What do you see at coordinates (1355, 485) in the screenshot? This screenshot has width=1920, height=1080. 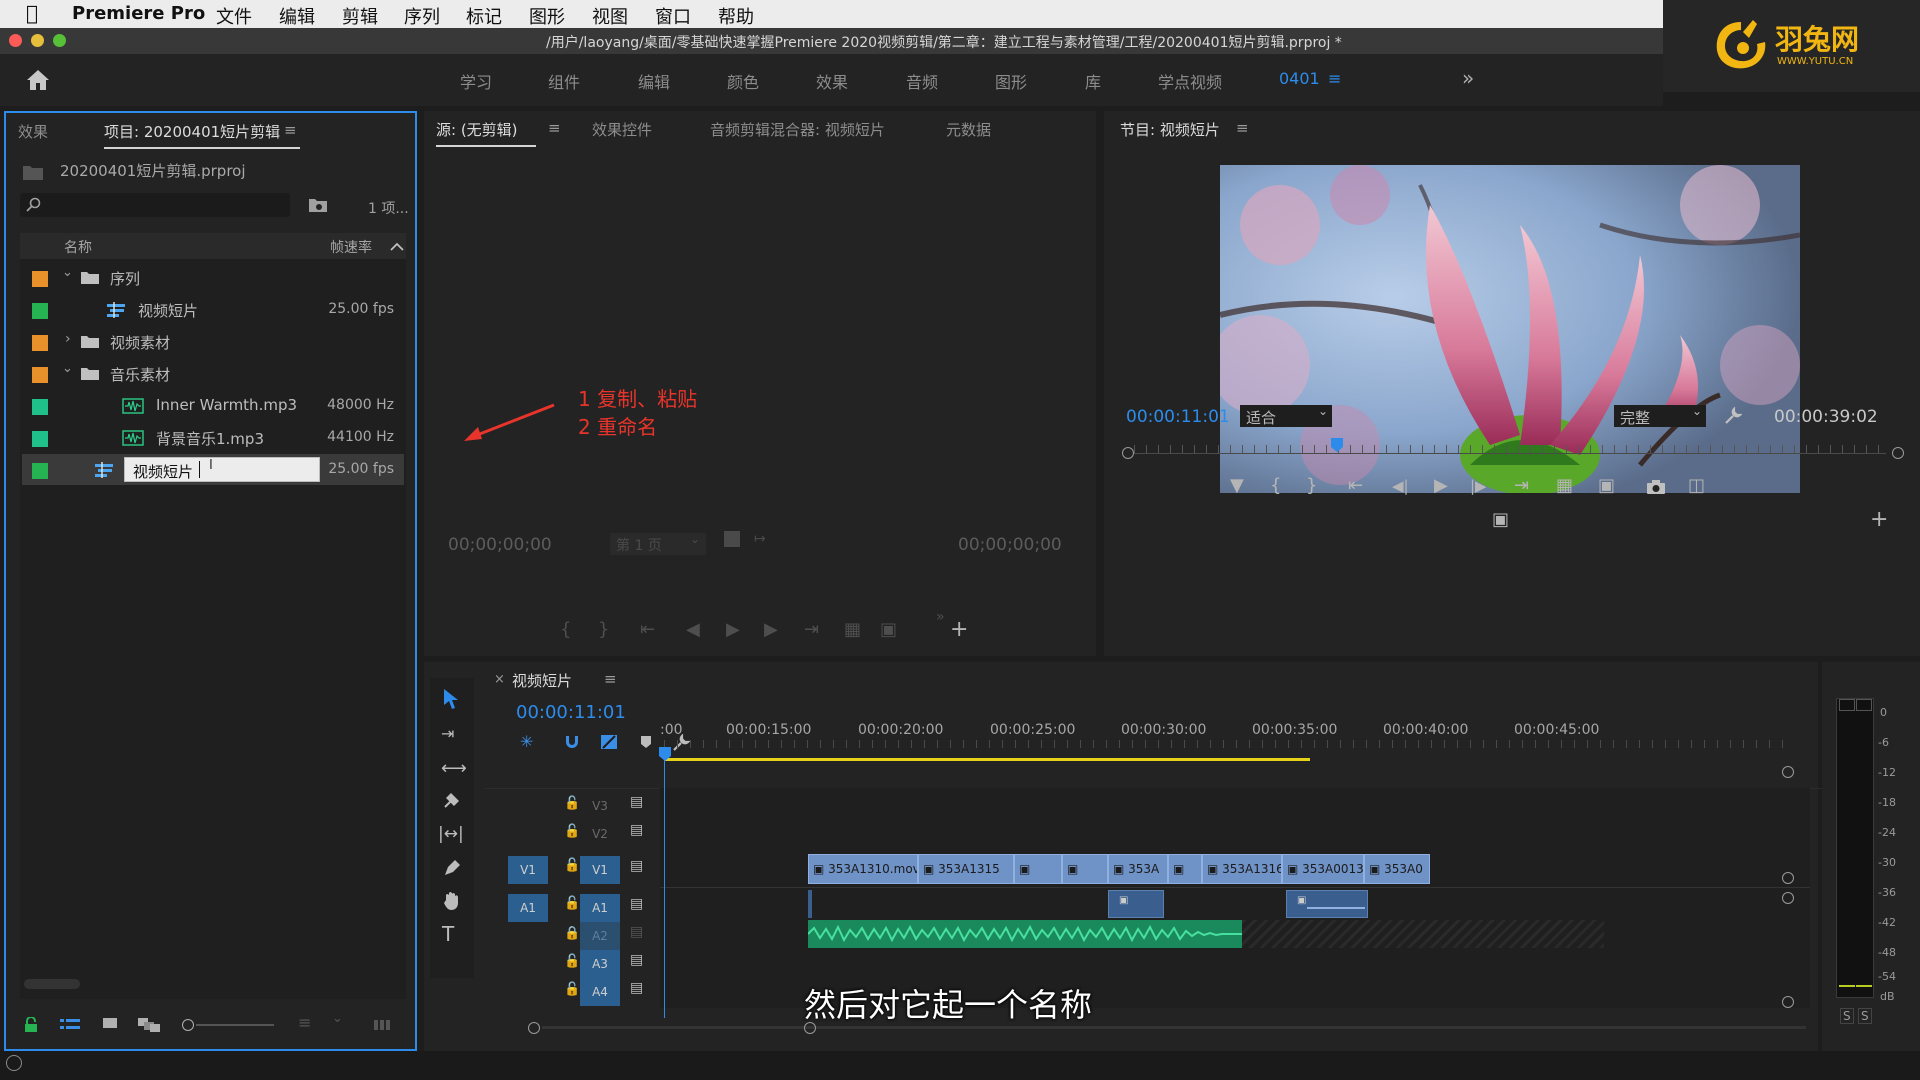 I see `go-to-in-icon: ⇤` at bounding box center [1355, 485].